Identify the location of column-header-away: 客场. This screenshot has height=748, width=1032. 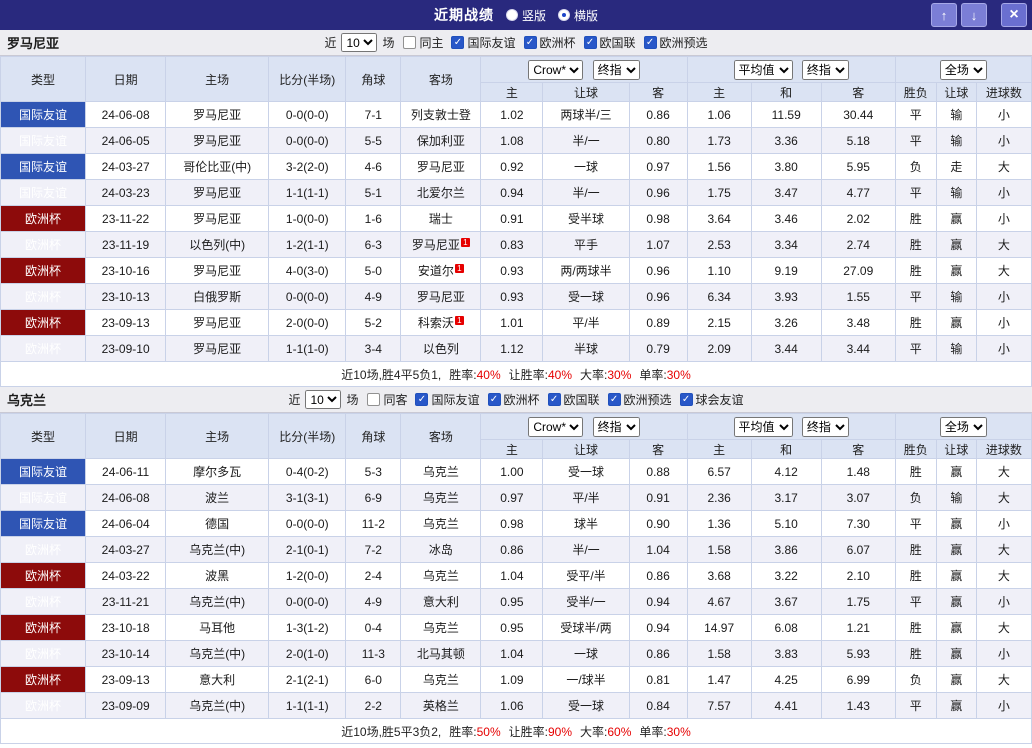
(441, 436).